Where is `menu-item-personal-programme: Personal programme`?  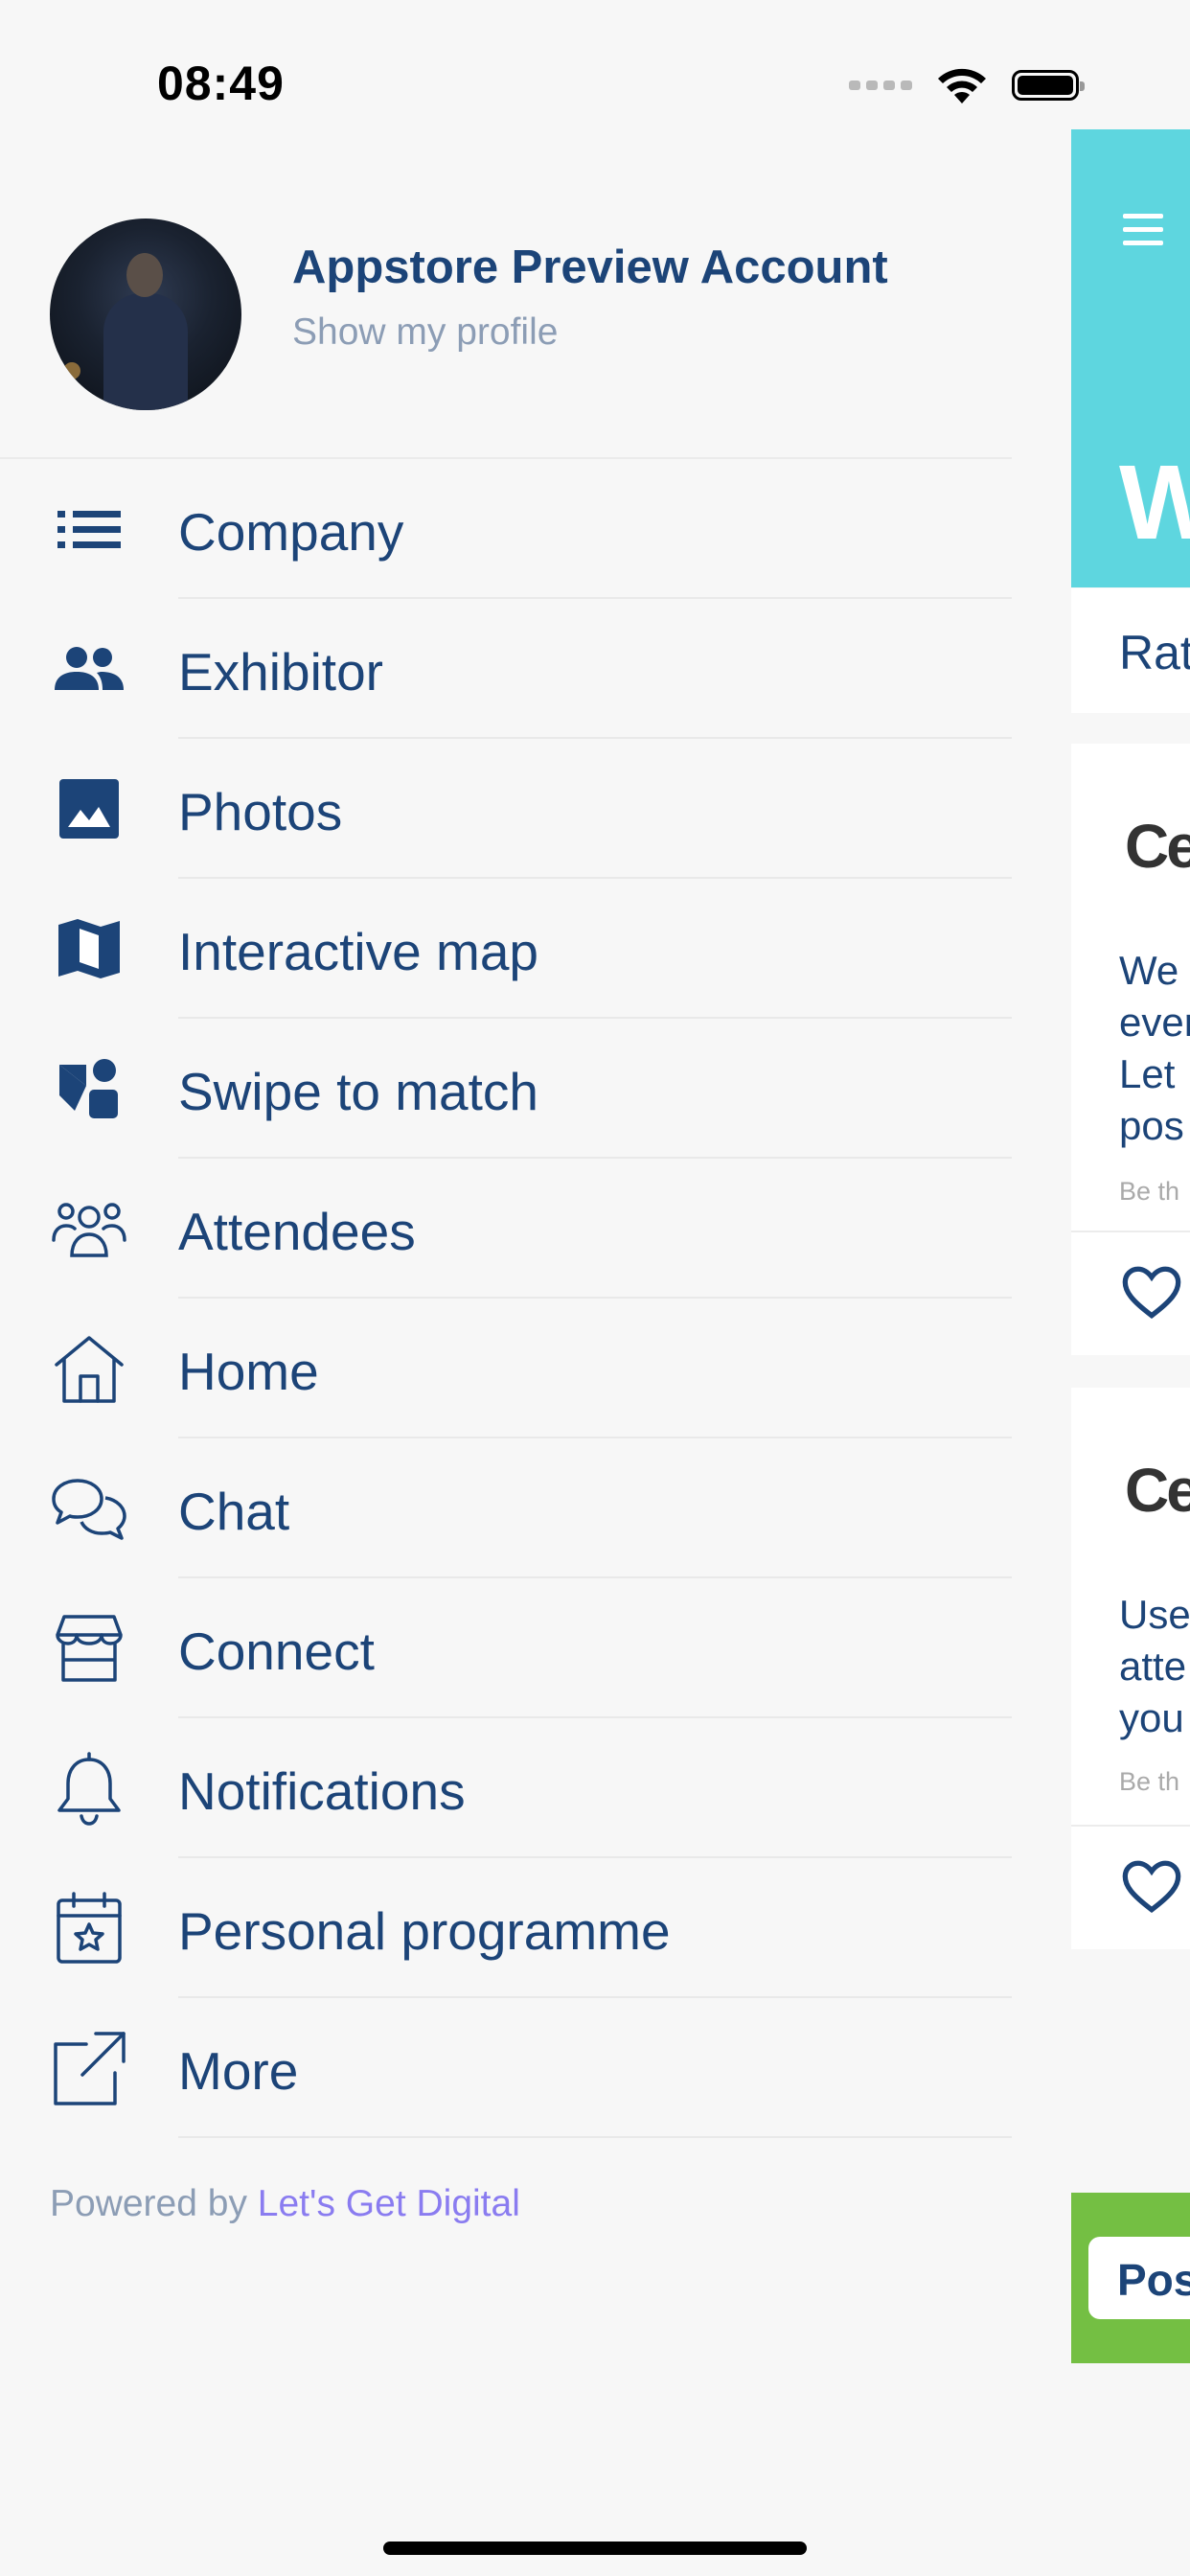
menu-item-personal-programme: Personal programme is located at coordinates (506, 1928).